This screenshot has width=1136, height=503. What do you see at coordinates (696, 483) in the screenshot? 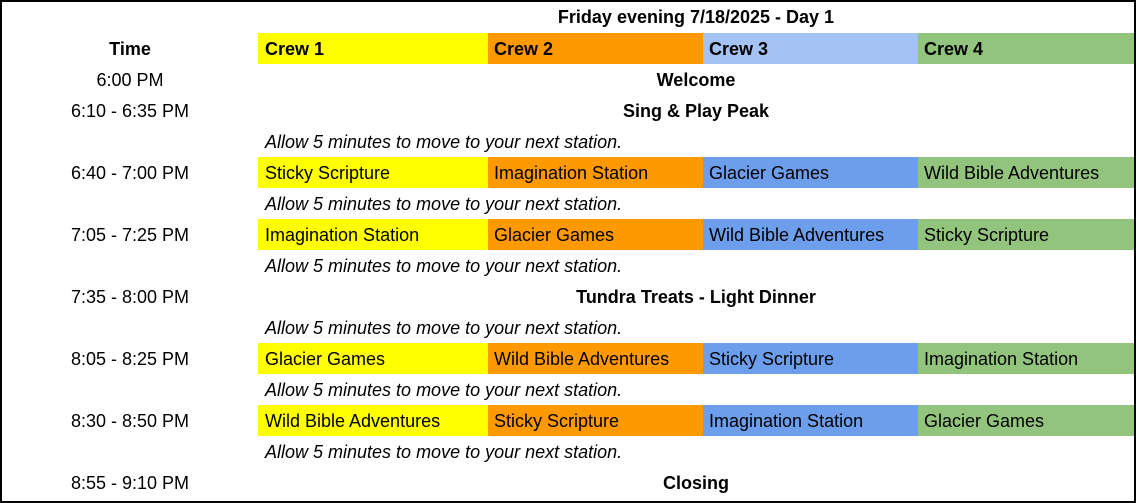
I see `activity-span: Closing` at bounding box center [696, 483].